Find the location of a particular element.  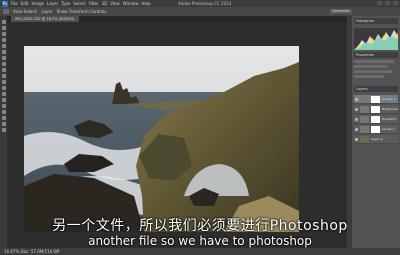

quick-select-tool-icon is located at coordinates (3, 40).